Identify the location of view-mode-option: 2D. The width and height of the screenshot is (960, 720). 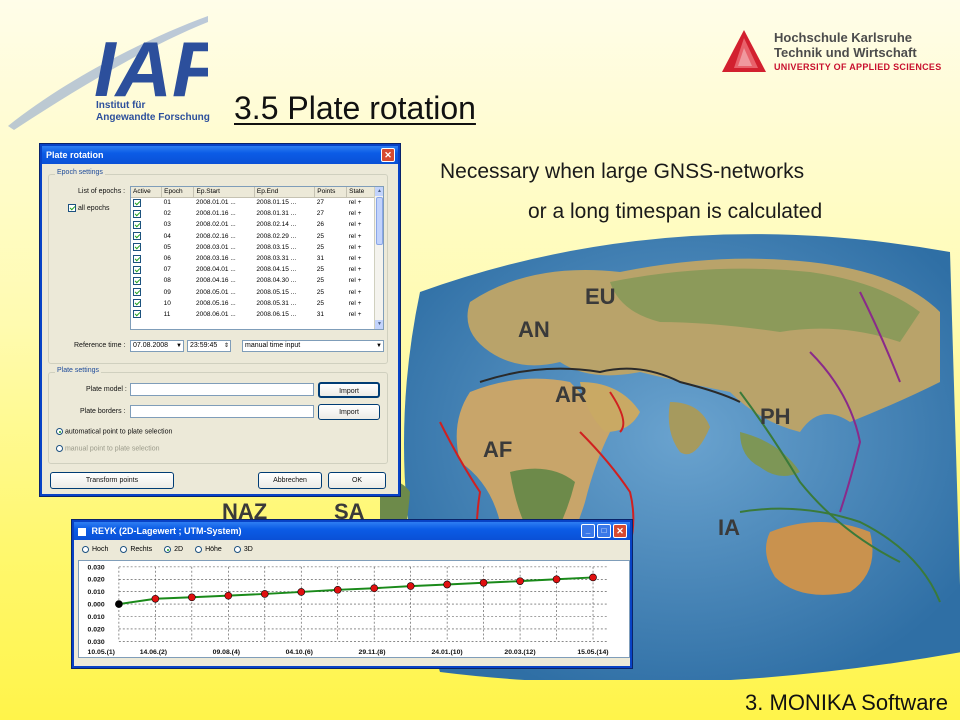
(173, 549).